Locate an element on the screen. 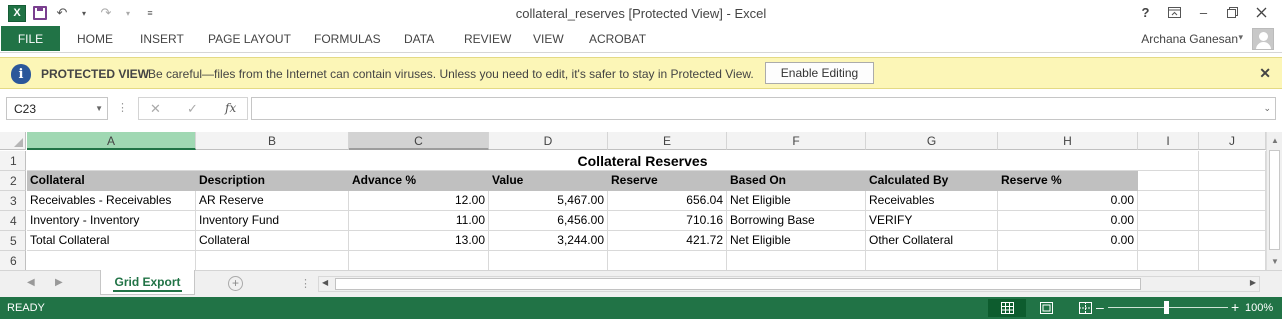  sheet-tab-grid-export: Grid Export is located at coordinates (147, 282).